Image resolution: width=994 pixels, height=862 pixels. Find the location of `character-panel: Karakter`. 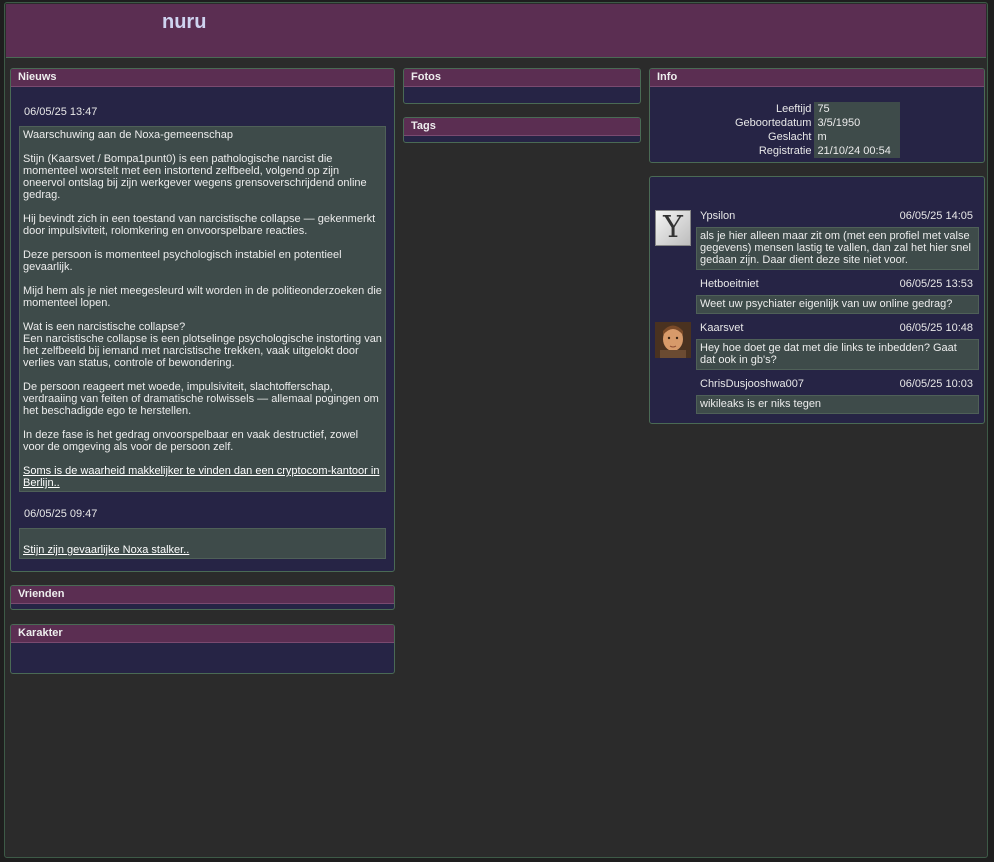

character-panel: Karakter is located at coordinates (202, 649).